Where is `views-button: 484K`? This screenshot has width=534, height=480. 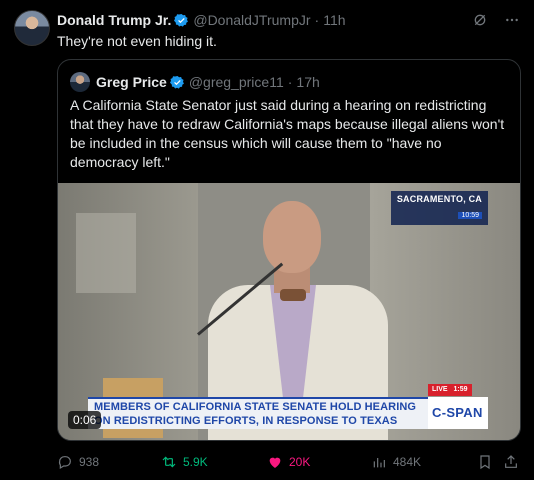 views-button: 484K is located at coordinates (396, 462).